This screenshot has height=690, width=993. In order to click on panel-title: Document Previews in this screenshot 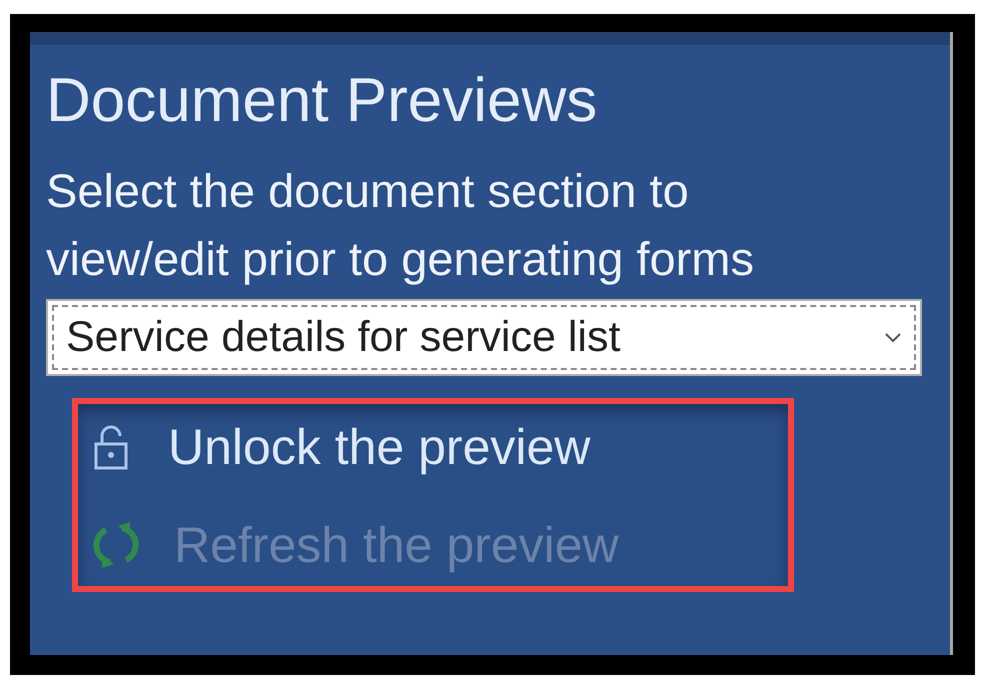, I will do `click(322, 101)`.